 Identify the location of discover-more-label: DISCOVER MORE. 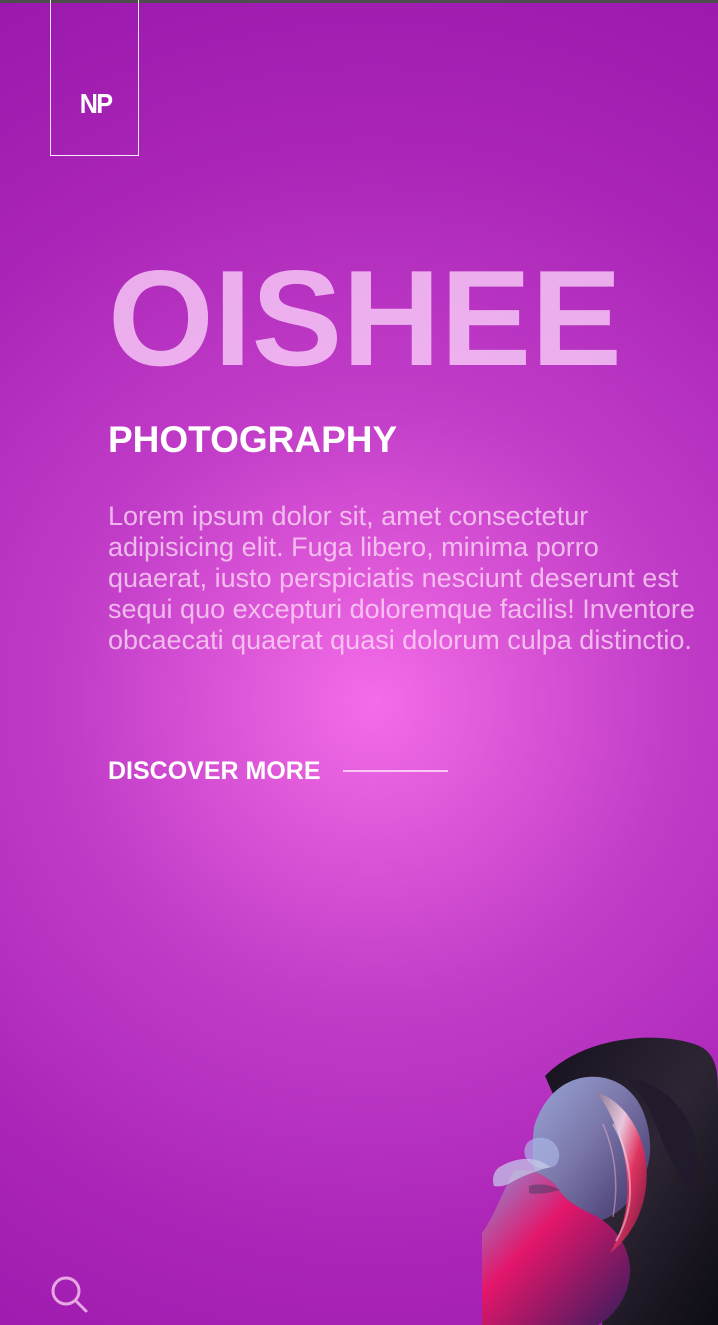
(214, 770).